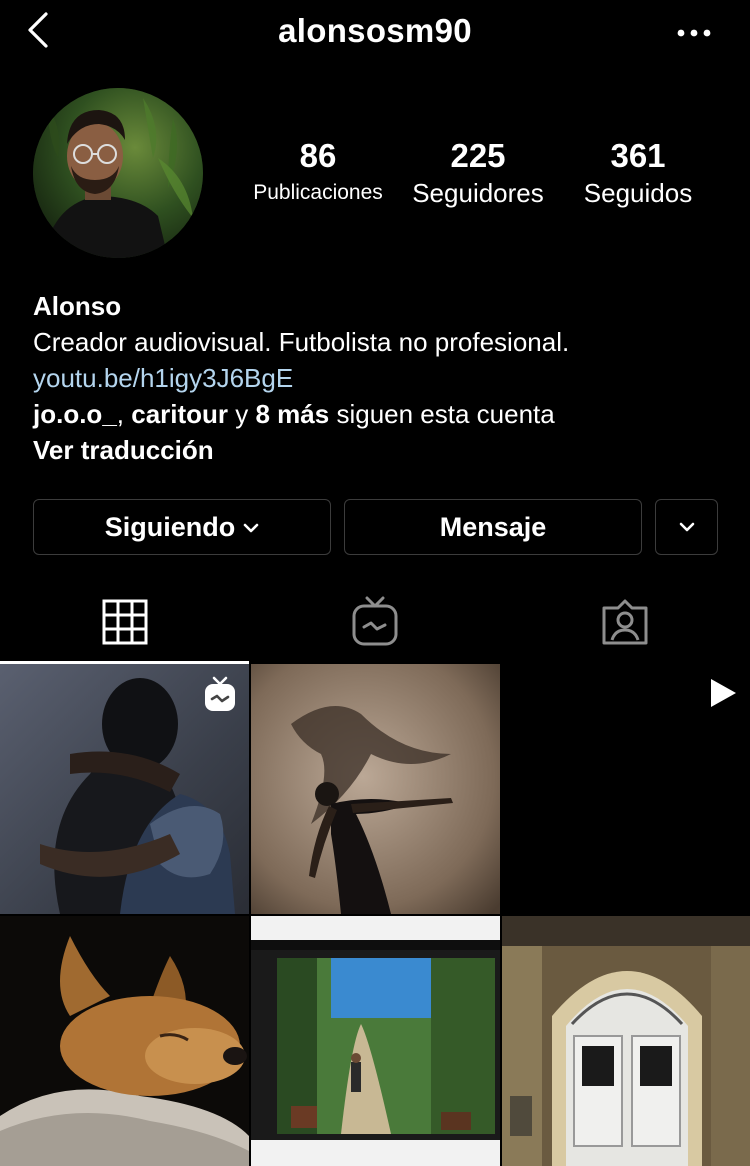 This screenshot has height=1166, width=750. I want to click on followed-by-user-1: jo.o.o_, so click(75, 414).